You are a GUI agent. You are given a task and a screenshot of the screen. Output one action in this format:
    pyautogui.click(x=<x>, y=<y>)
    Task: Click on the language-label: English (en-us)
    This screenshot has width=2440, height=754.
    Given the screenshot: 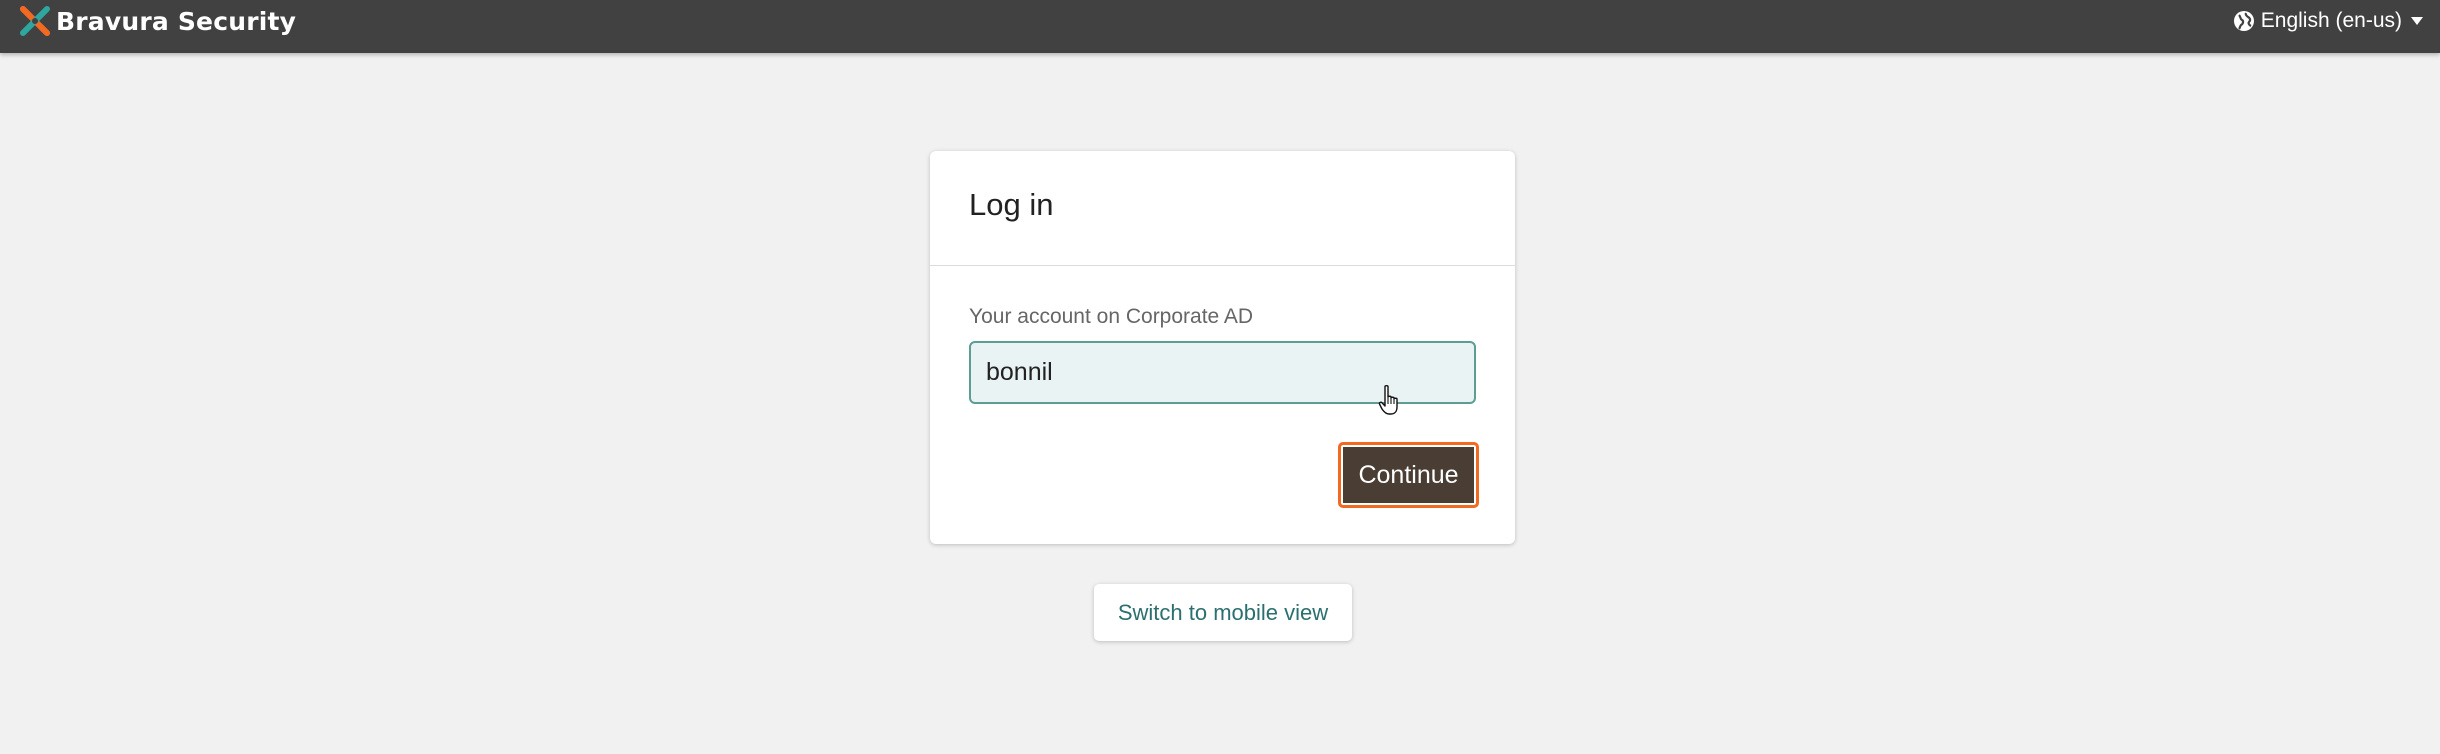 What is the action you would take?
    pyautogui.click(x=2331, y=20)
    